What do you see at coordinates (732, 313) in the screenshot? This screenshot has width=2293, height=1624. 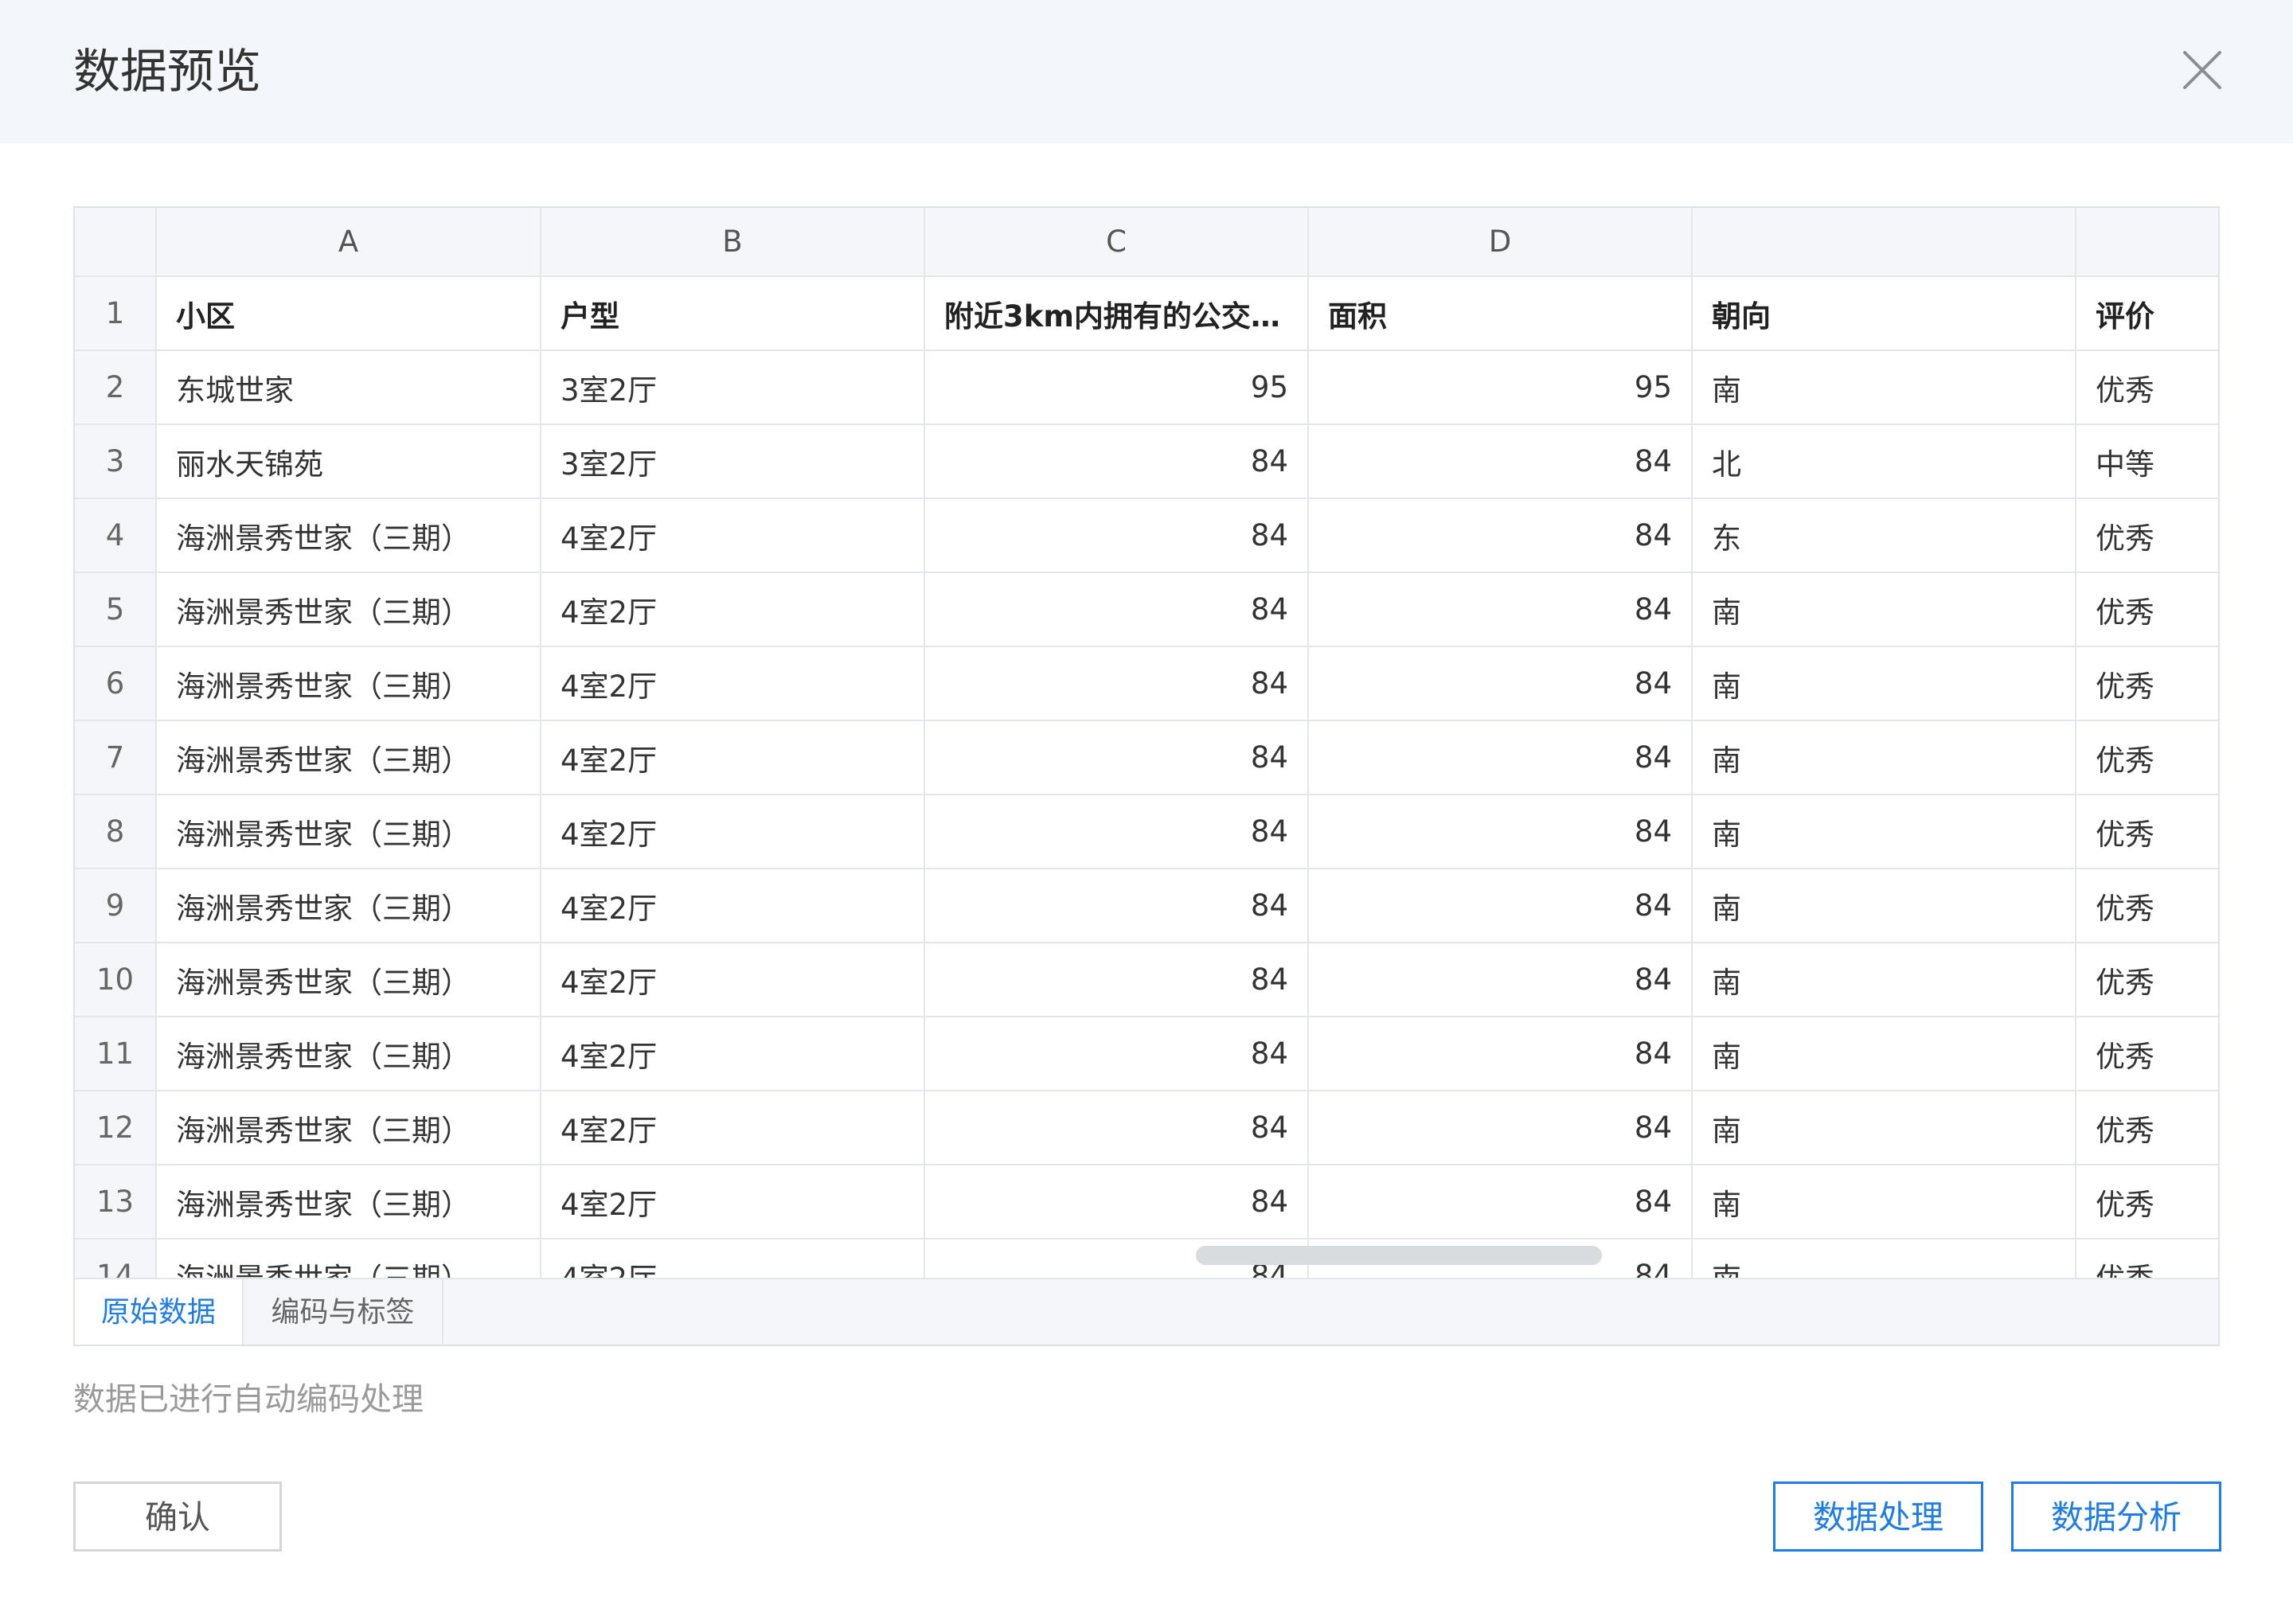 I see `table-cell: 户型` at bounding box center [732, 313].